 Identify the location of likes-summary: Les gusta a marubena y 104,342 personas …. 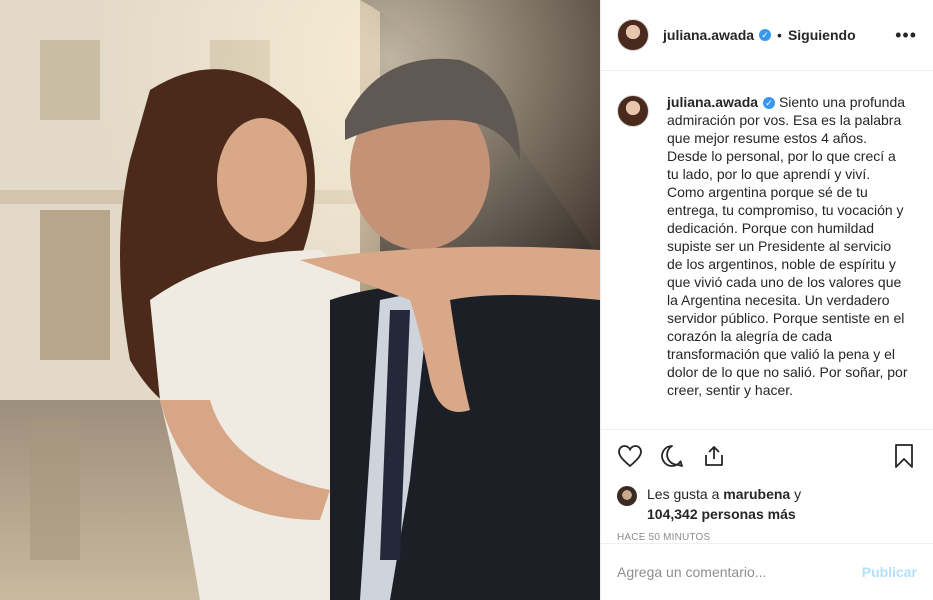
(767, 504).